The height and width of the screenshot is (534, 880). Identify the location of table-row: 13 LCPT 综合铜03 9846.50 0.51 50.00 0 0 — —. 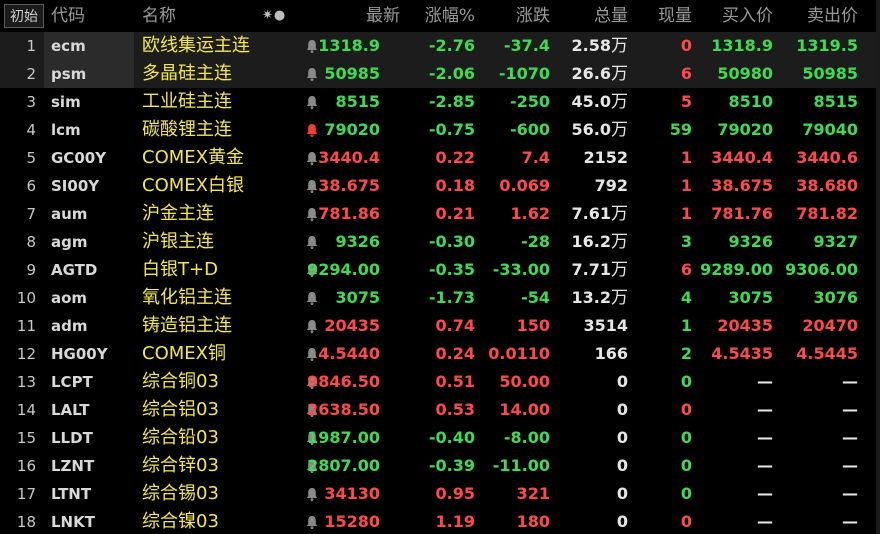
(440, 382).